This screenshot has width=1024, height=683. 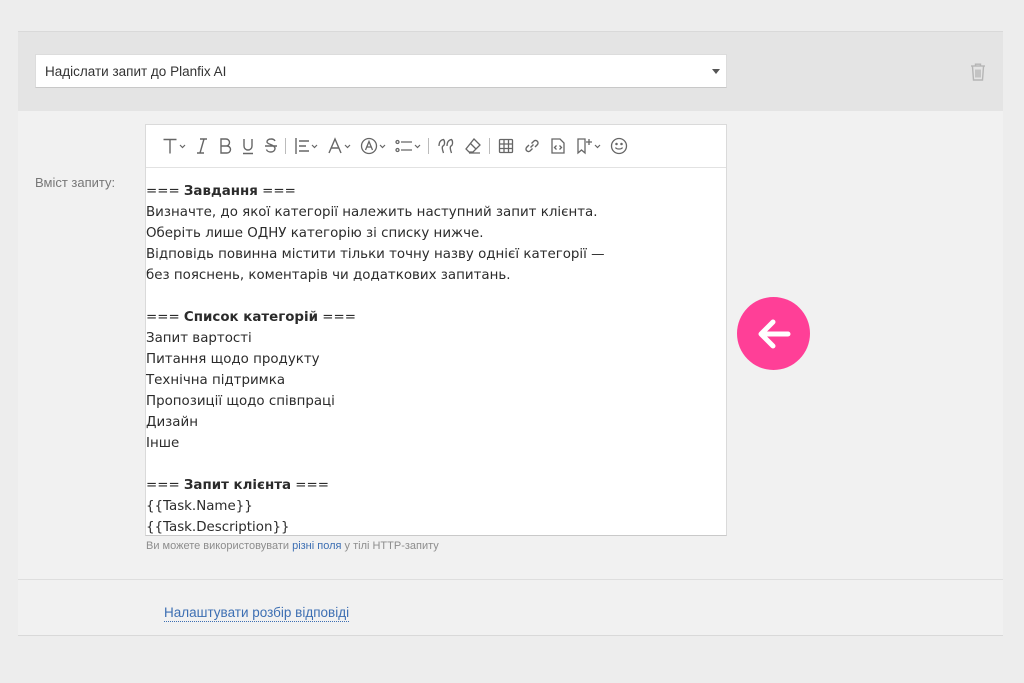 What do you see at coordinates (558, 146) in the screenshot?
I see `code-icon` at bounding box center [558, 146].